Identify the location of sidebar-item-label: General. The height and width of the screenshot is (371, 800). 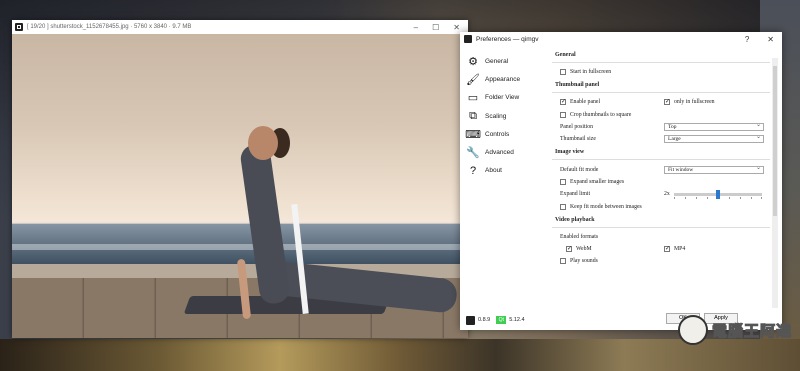
(497, 61).